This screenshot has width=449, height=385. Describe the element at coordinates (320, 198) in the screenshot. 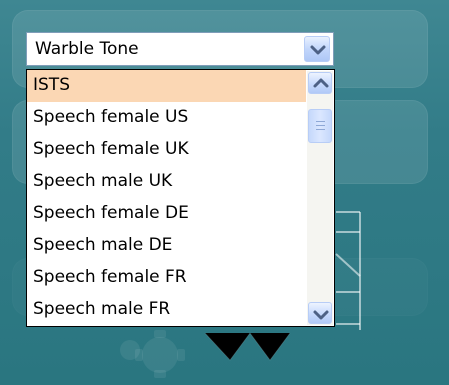

I see `dropdown-scrollbar` at that location.